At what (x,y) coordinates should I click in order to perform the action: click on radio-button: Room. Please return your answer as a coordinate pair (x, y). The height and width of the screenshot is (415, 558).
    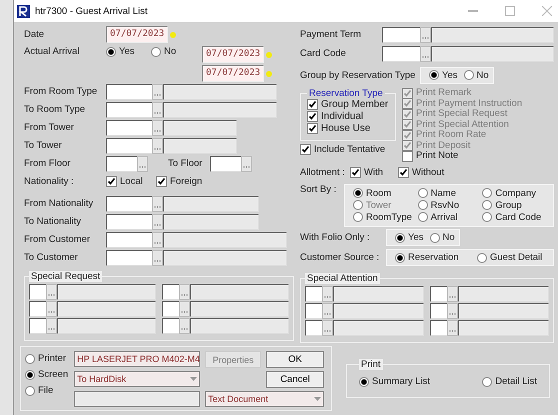
    Looking at the image, I should click on (385, 193).